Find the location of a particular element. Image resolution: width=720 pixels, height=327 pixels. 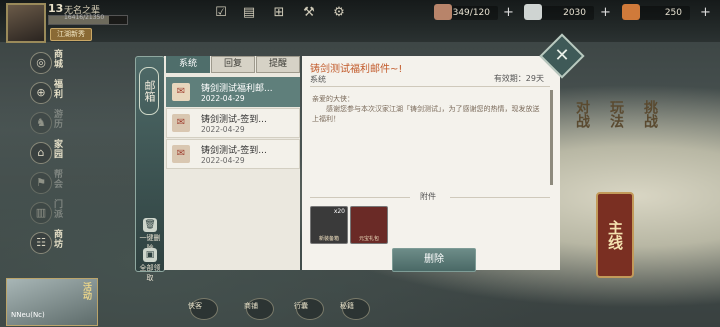

claim-all-button: ▣ 全部领取 is located at coordinates (150, 265).